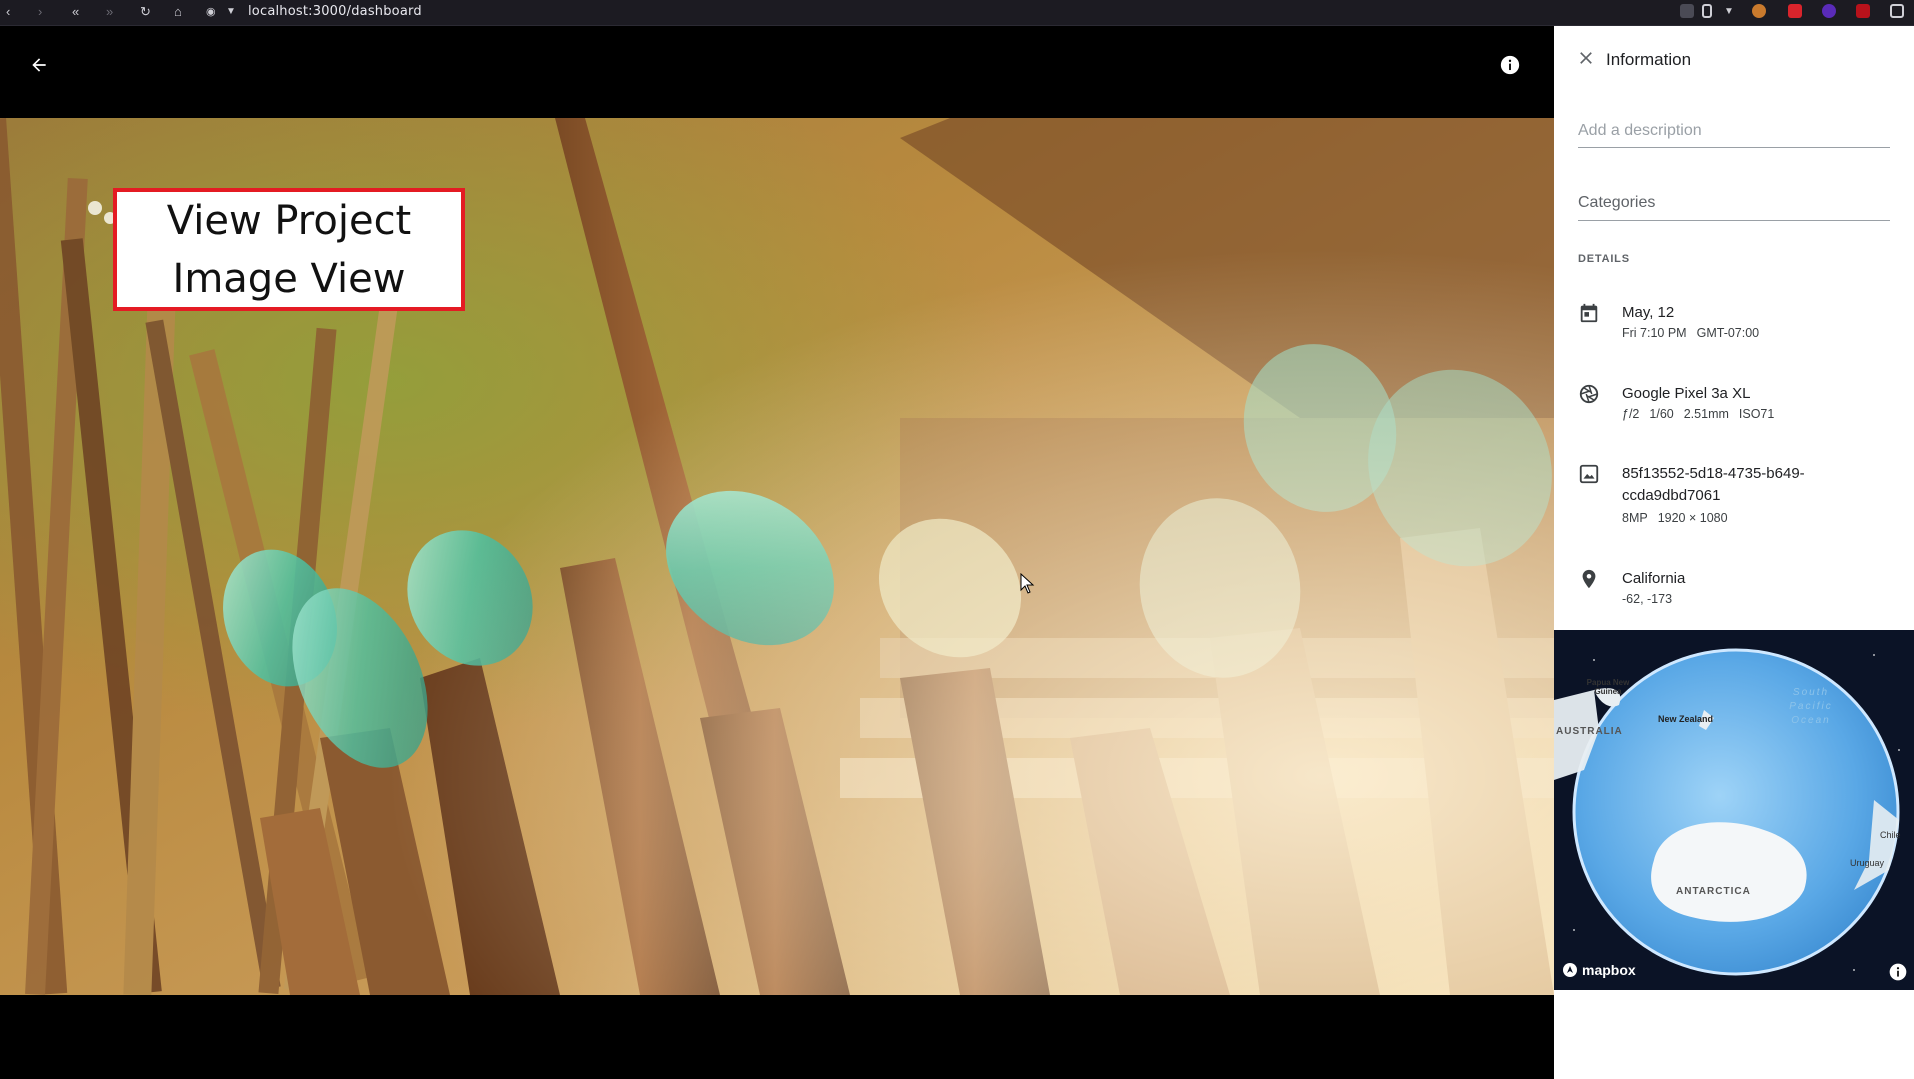 The image size is (1914, 1079). What do you see at coordinates (1589, 474) in the screenshot?
I see `image-icon` at bounding box center [1589, 474].